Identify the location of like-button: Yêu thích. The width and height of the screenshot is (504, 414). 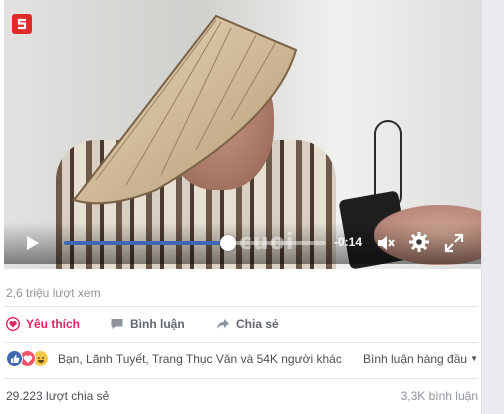
(43, 324).